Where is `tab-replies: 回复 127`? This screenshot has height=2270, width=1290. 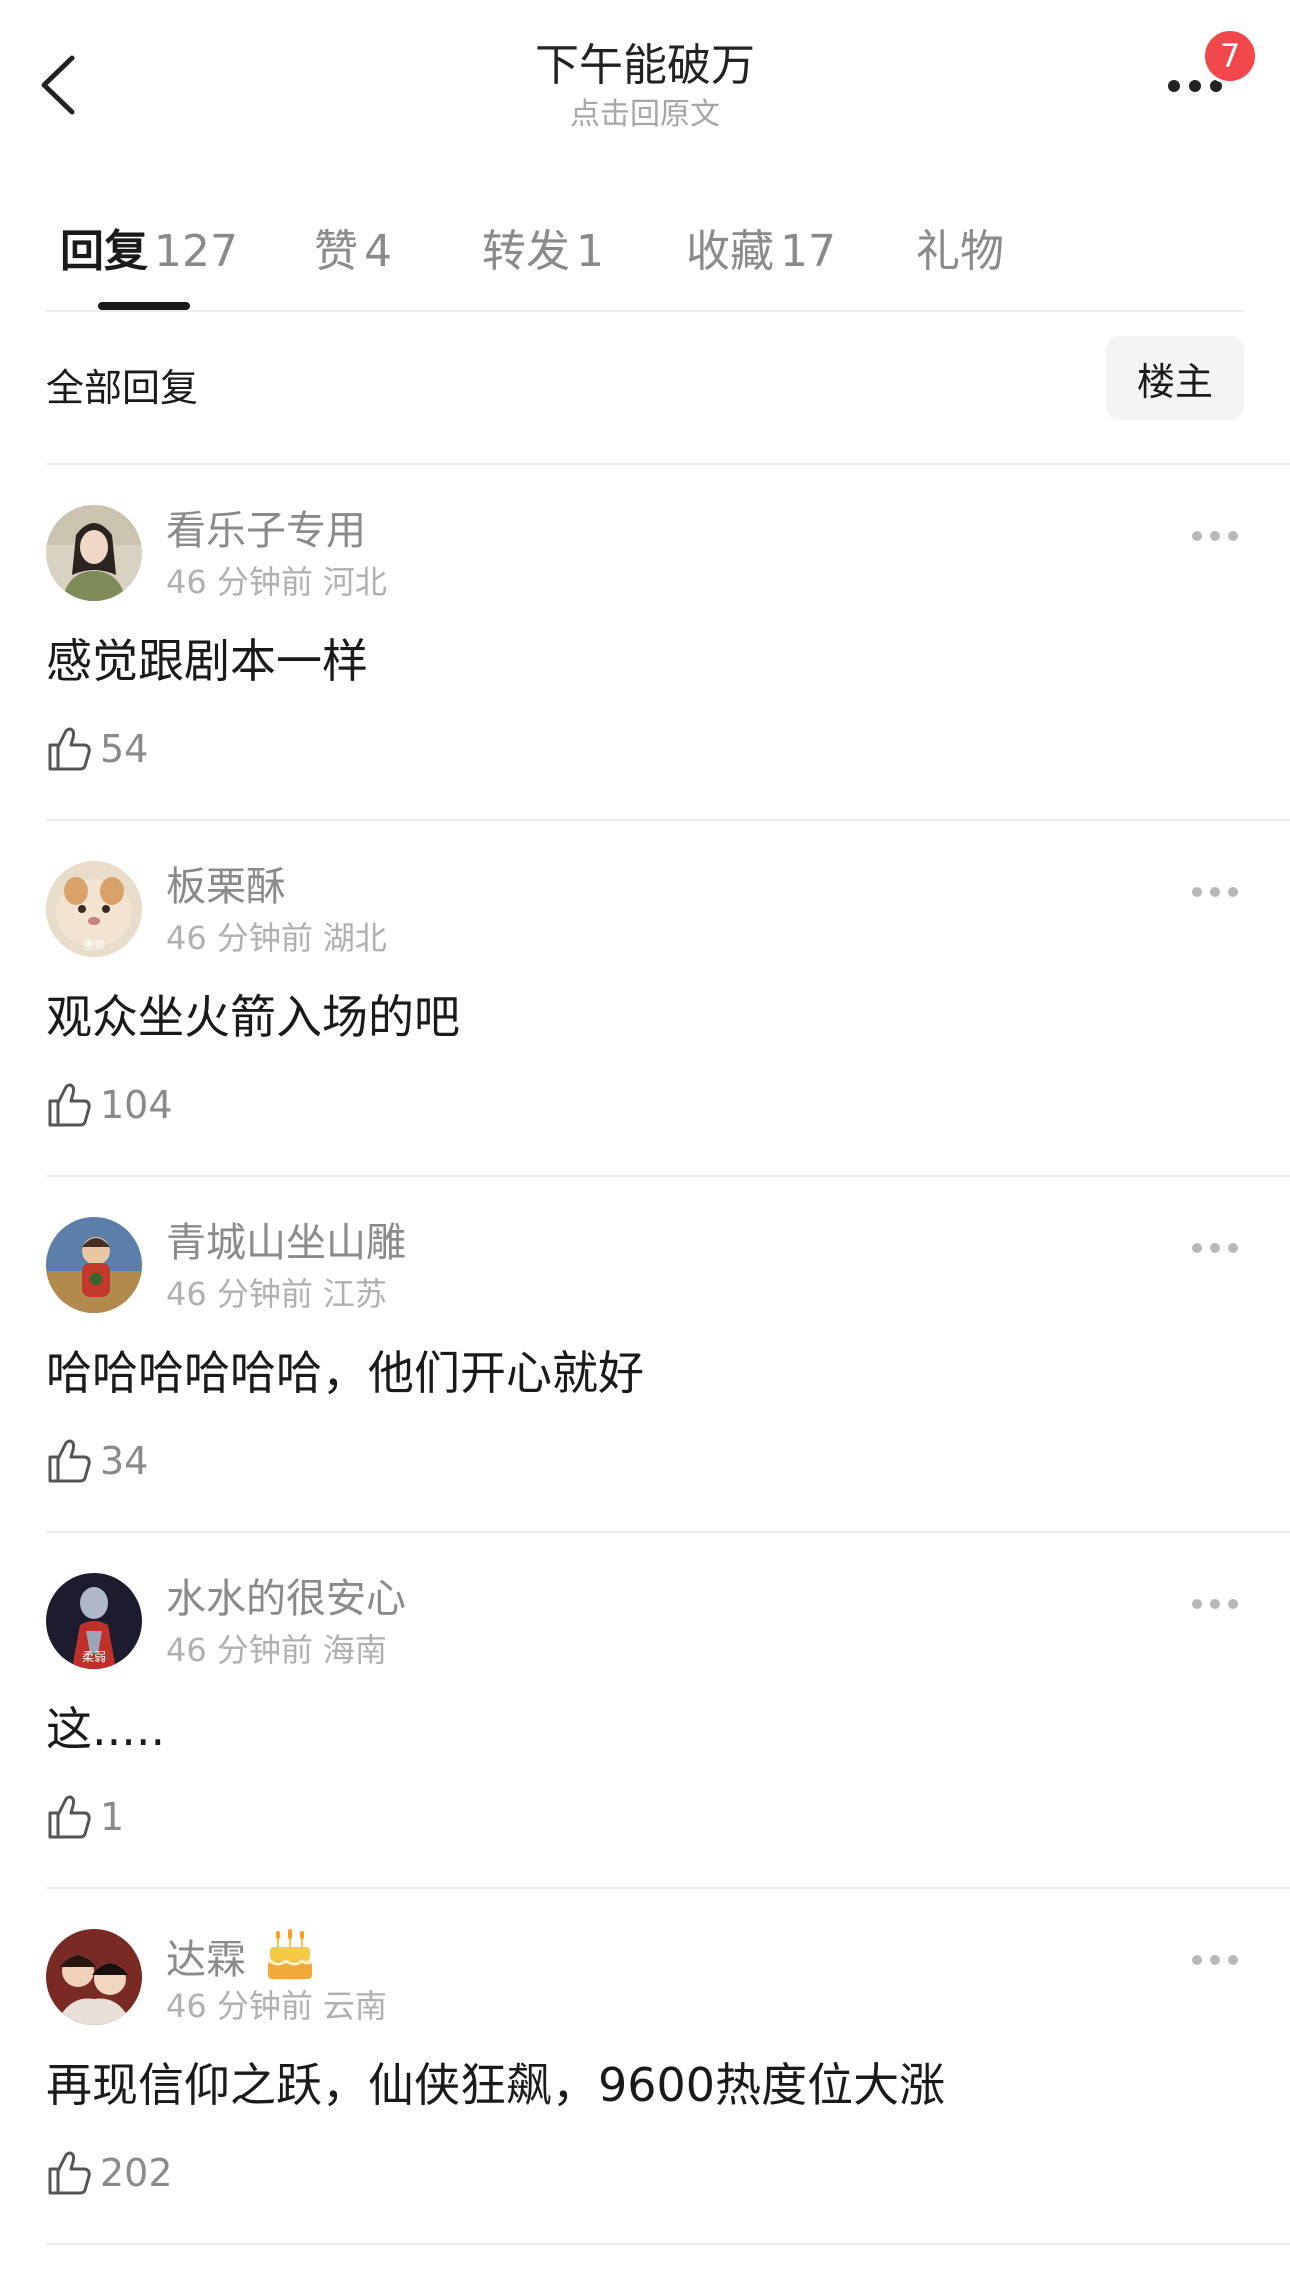 tab-replies: 回复 127 is located at coordinates (149, 252).